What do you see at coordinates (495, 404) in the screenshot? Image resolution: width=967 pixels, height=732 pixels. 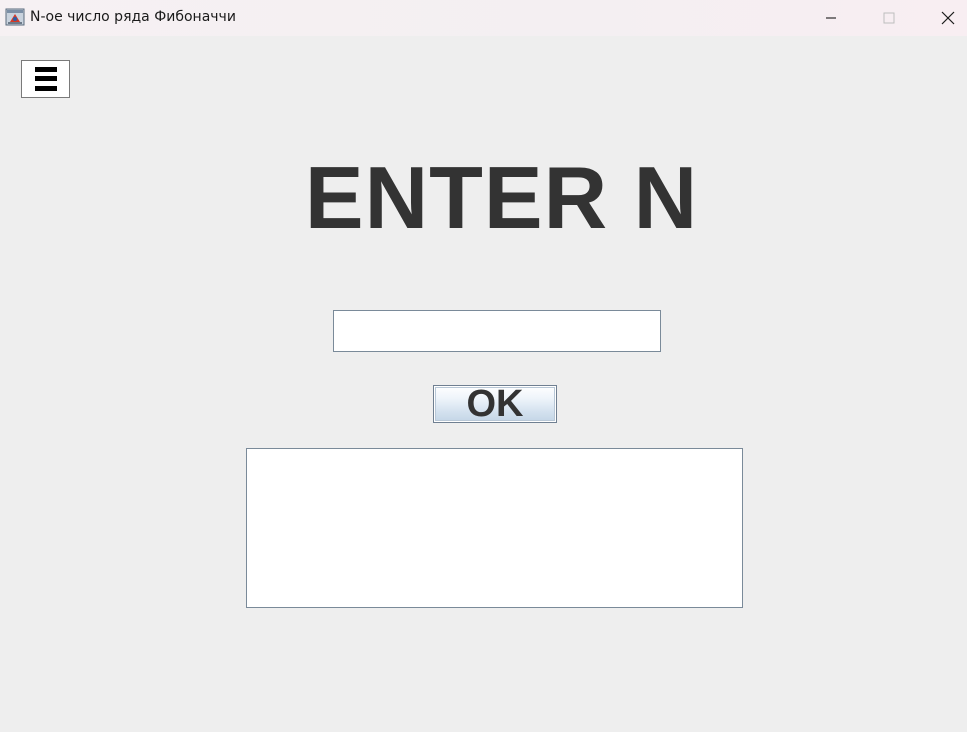 I see `ok-button: OK` at bounding box center [495, 404].